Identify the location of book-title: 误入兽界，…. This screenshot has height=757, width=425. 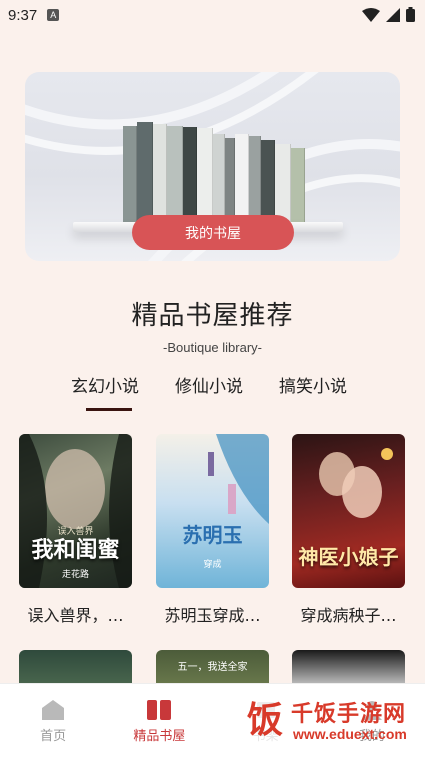
(75, 615).